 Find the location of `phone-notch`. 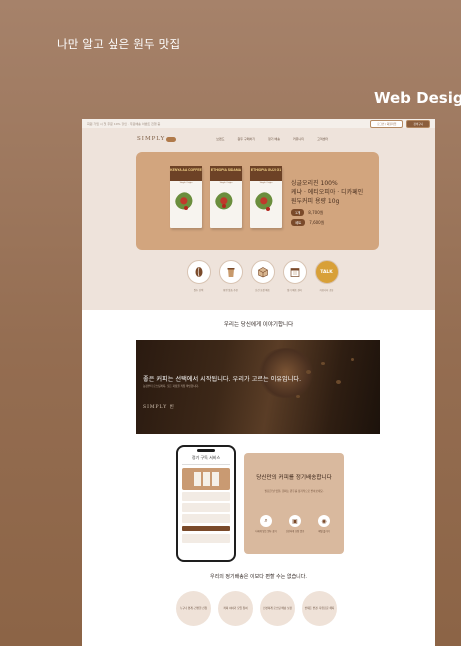

phone-notch is located at coordinates (206, 450).